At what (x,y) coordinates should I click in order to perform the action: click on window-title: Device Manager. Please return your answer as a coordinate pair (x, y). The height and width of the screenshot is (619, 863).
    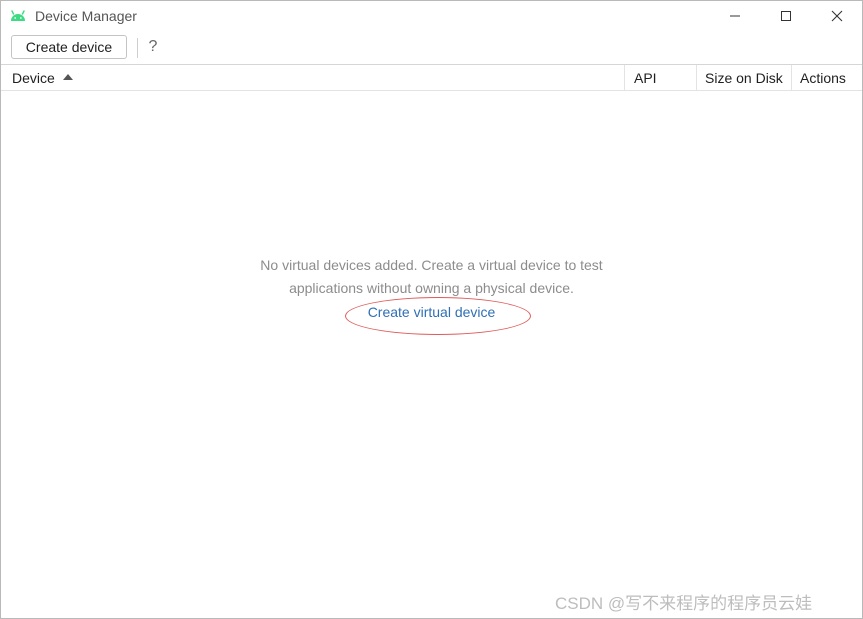
    Looking at the image, I should click on (86, 16).